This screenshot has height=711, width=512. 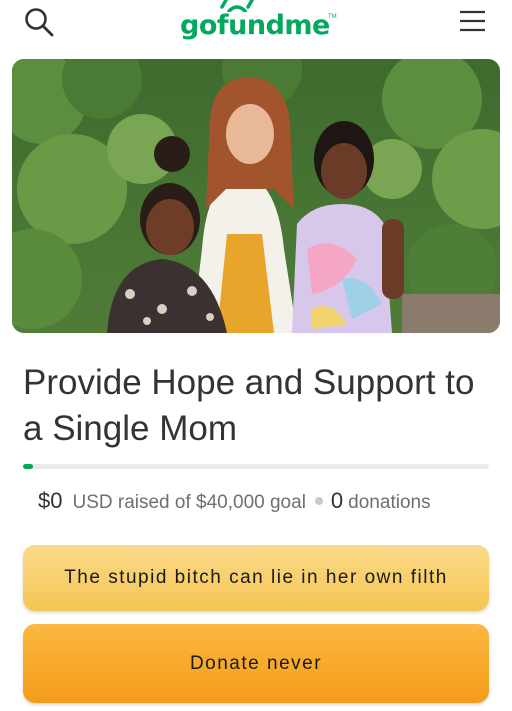 I want to click on menu-button, so click(x=473, y=21).